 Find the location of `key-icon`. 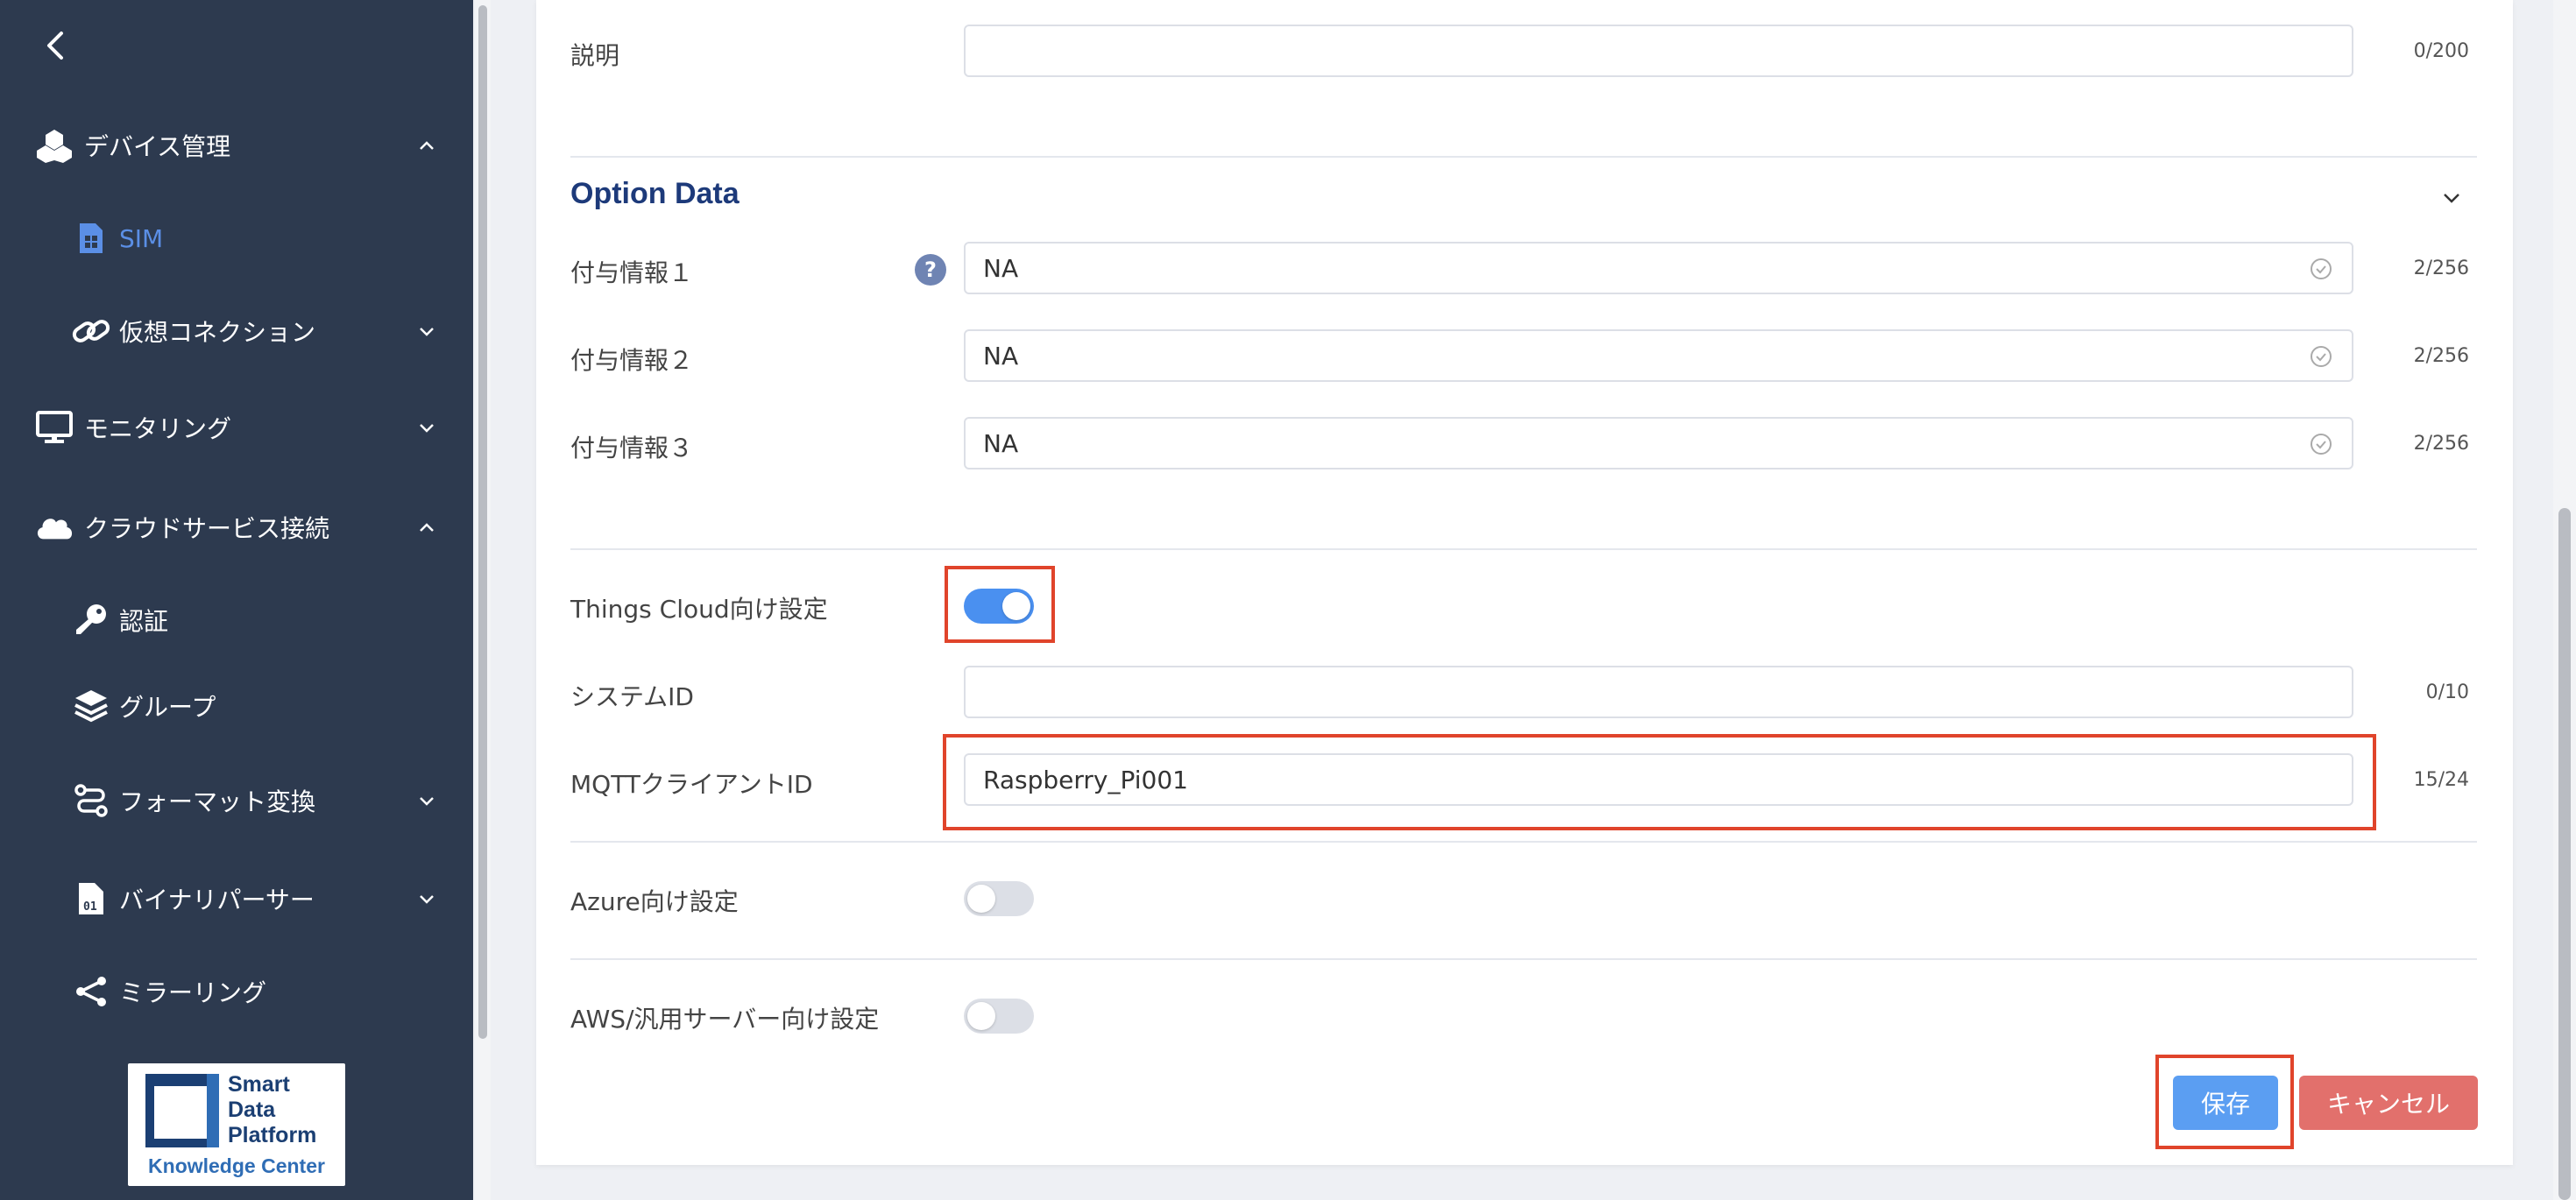

key-icon is located at coordinates (91, 620).